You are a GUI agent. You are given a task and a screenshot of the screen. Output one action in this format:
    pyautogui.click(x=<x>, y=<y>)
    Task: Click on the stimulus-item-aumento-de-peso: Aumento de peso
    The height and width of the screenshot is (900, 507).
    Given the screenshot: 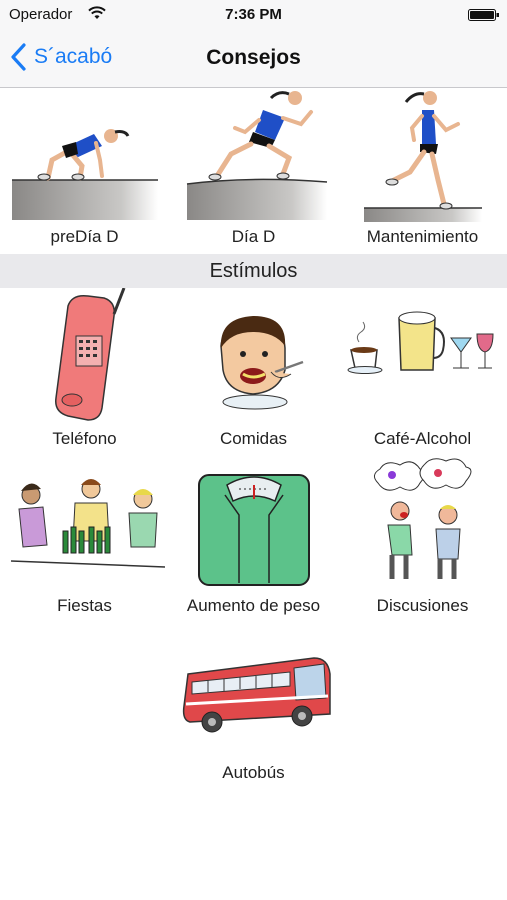 What is the action you would take?
    pyautogui.click(x=253, y=537)
    